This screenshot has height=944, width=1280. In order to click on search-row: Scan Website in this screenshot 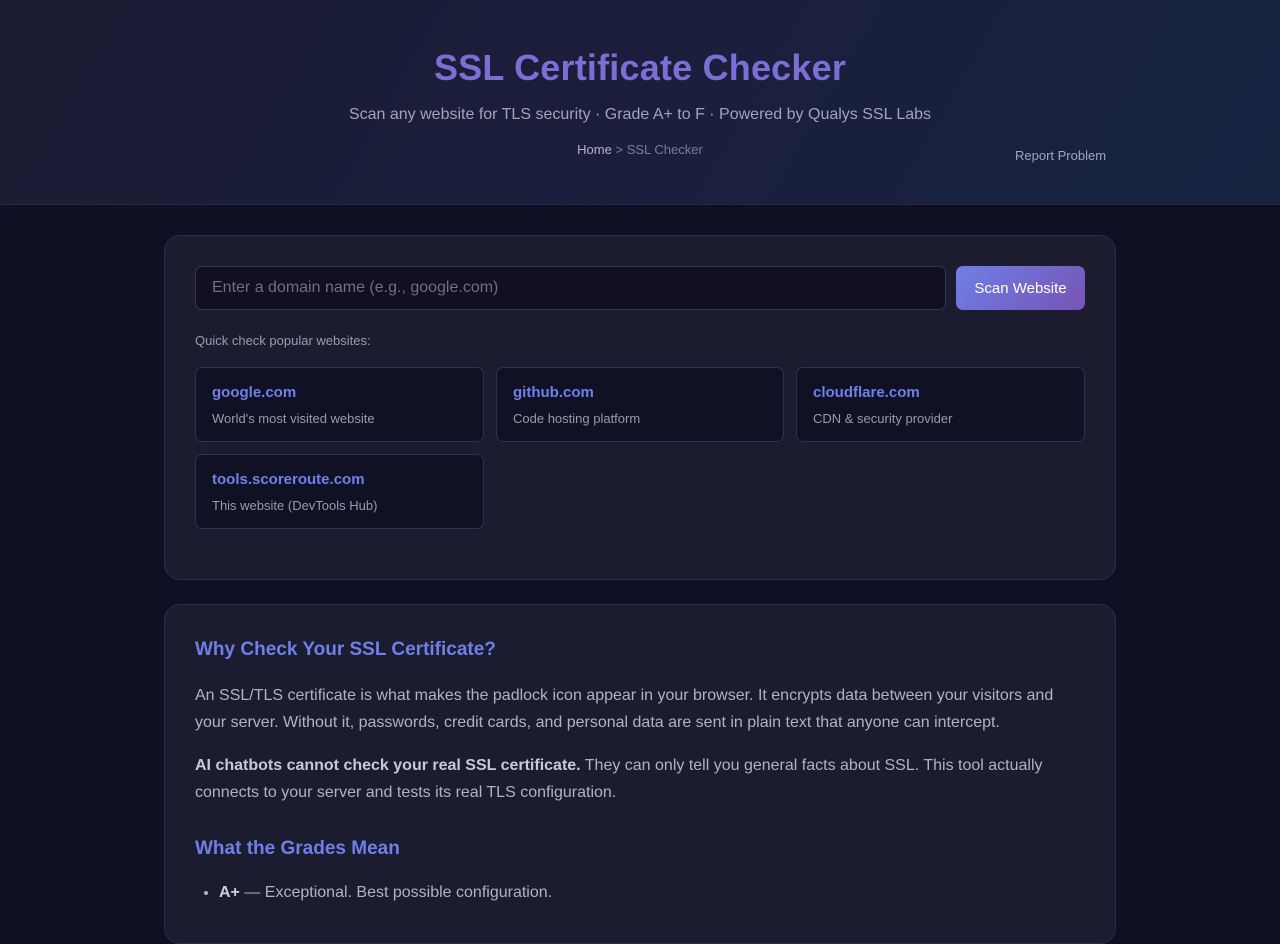, I will do `click(640, 288)`.